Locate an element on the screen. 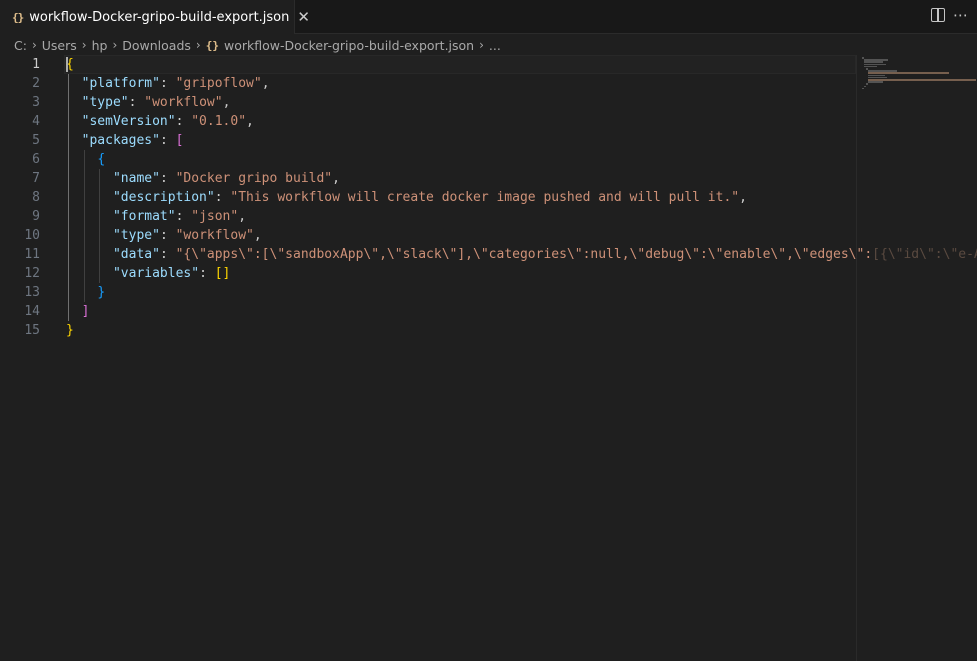 The width and height of the screenshot is (977, 661). code-line: 15} is located at coordinates (488, 330).